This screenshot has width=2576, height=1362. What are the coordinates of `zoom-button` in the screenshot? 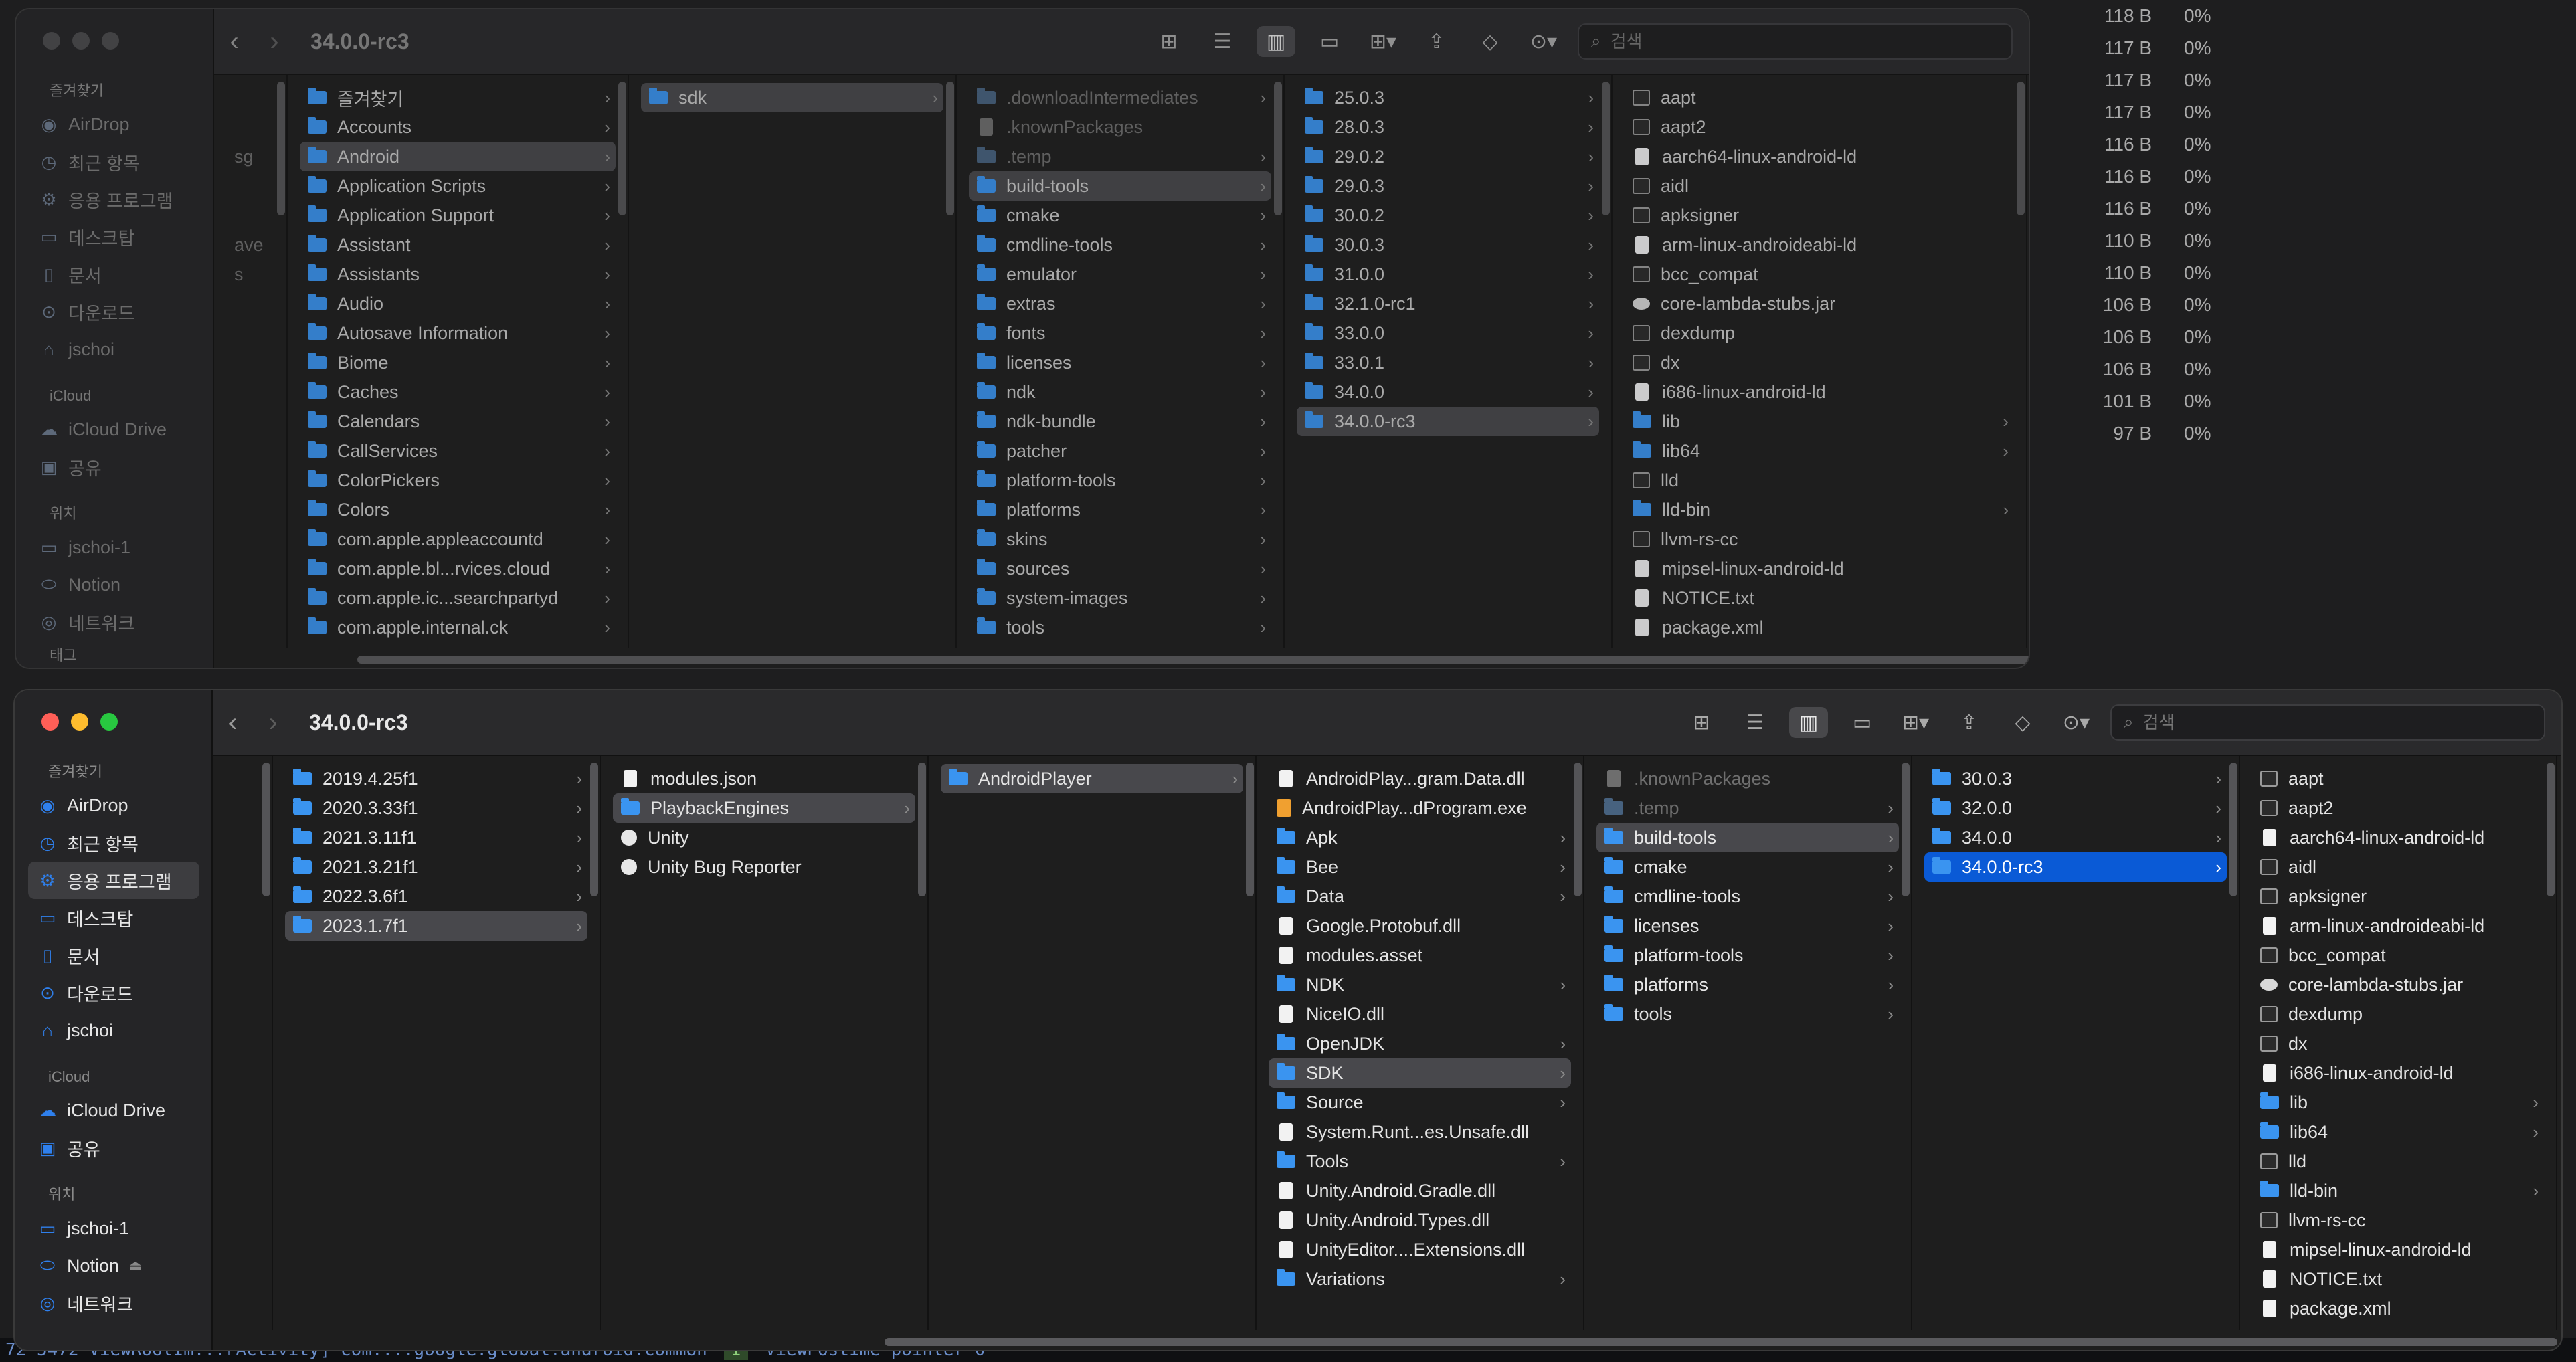 It's located at (109, 722).